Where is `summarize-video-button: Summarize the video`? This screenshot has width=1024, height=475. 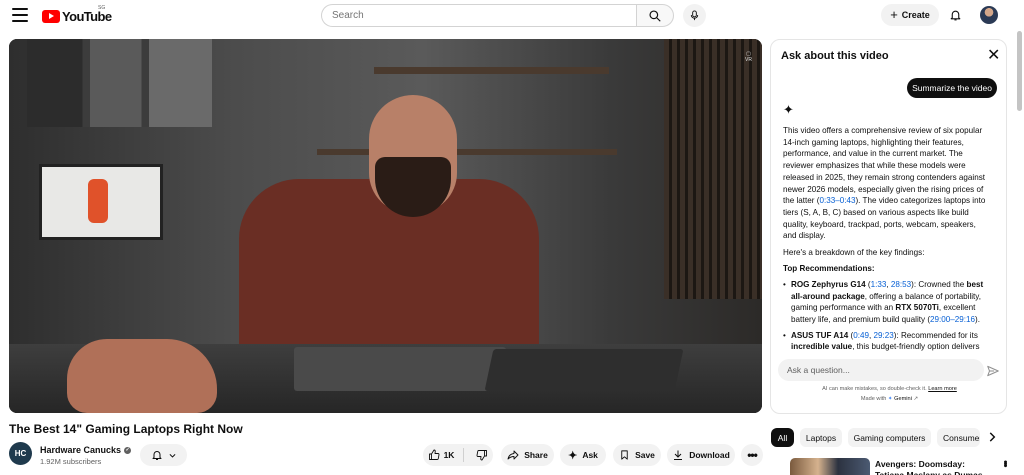
summarize-video-button: Summarize the video is located at coordinates (952, 88).